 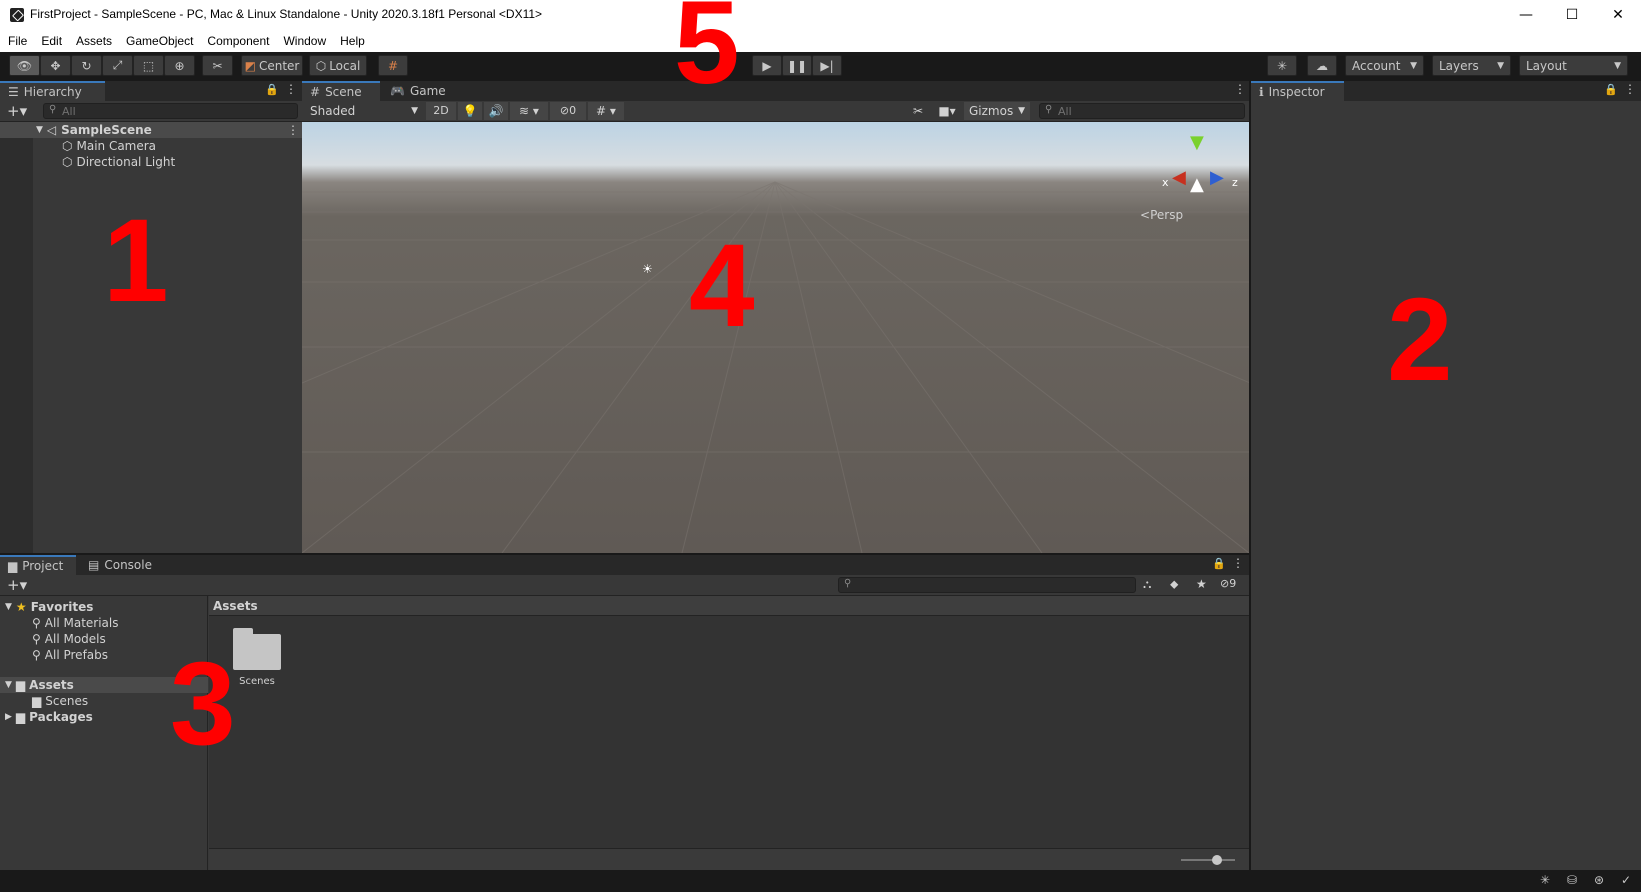 I want to click on lighting-toggle: 💡, so click(x=470, y=111).